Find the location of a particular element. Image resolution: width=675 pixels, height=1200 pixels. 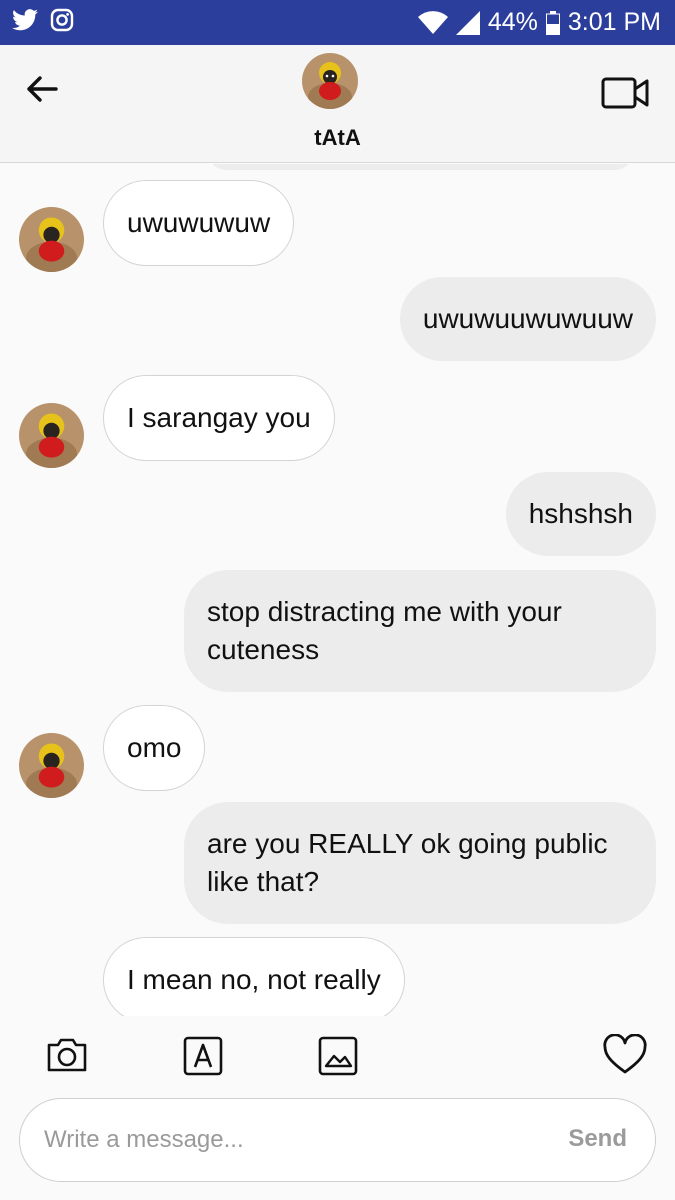

text-sticker-button is located at coordinates (203, 1058).